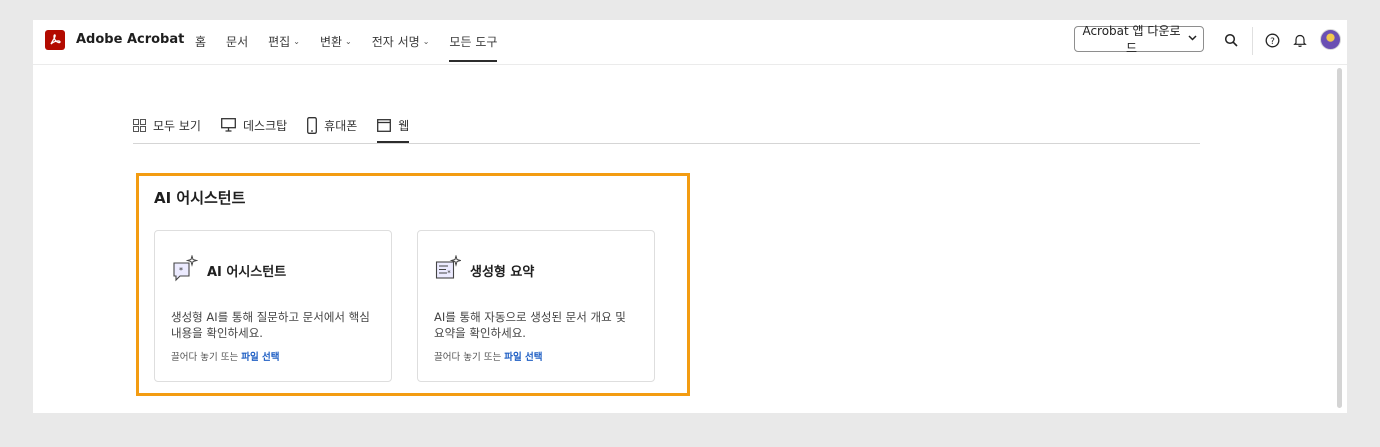 This screenshot has height=447, width=1380. I want to click on section-title: AI 어시스턴트, so click(200, 198).